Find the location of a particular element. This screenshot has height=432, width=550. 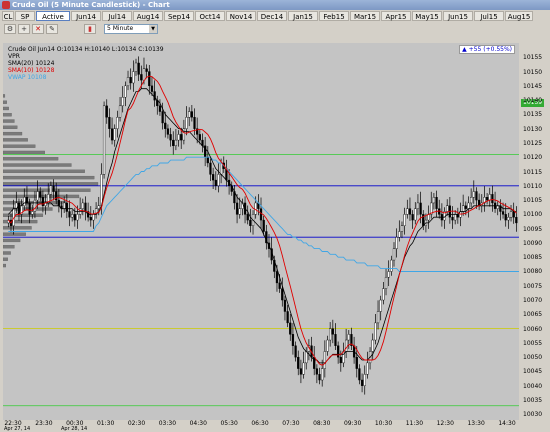

date-label: Apr 28, 14 is located at coordinates (74, 429).